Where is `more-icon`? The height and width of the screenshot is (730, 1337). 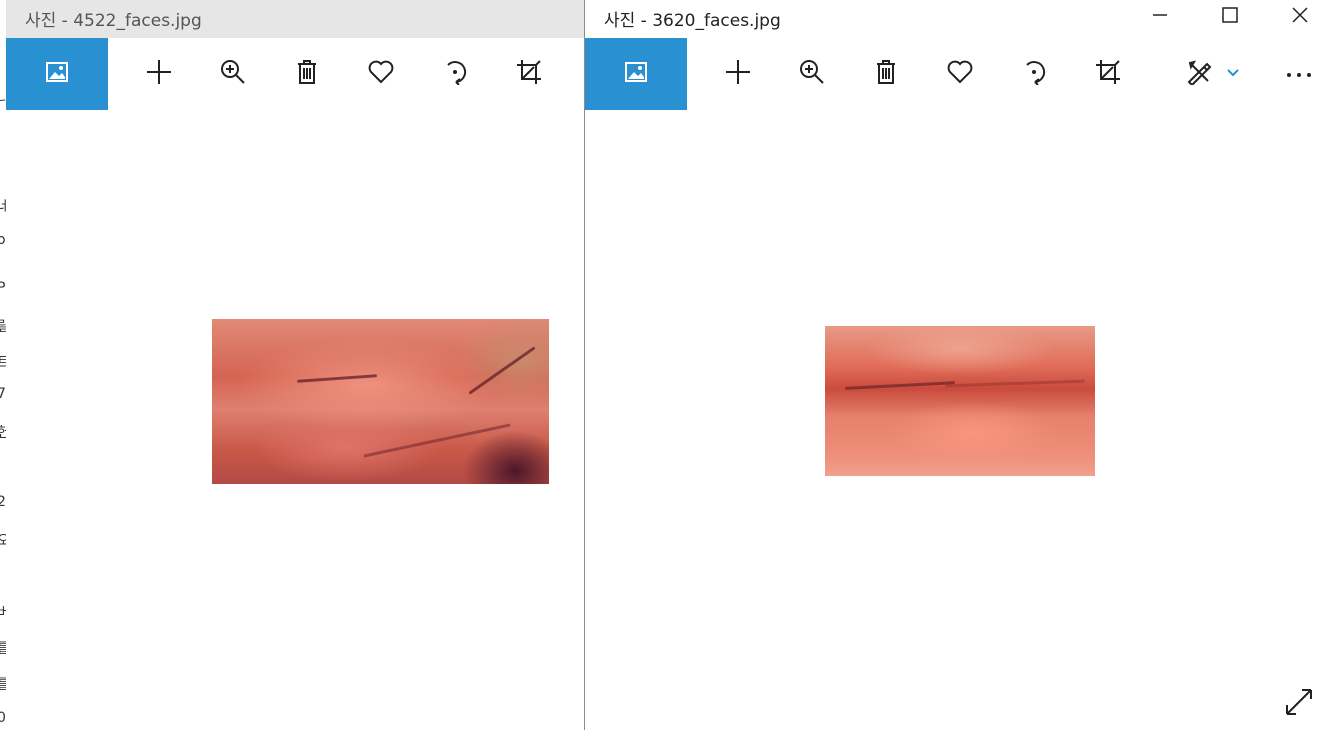
more-icon is located at coordinates (1299, 74).